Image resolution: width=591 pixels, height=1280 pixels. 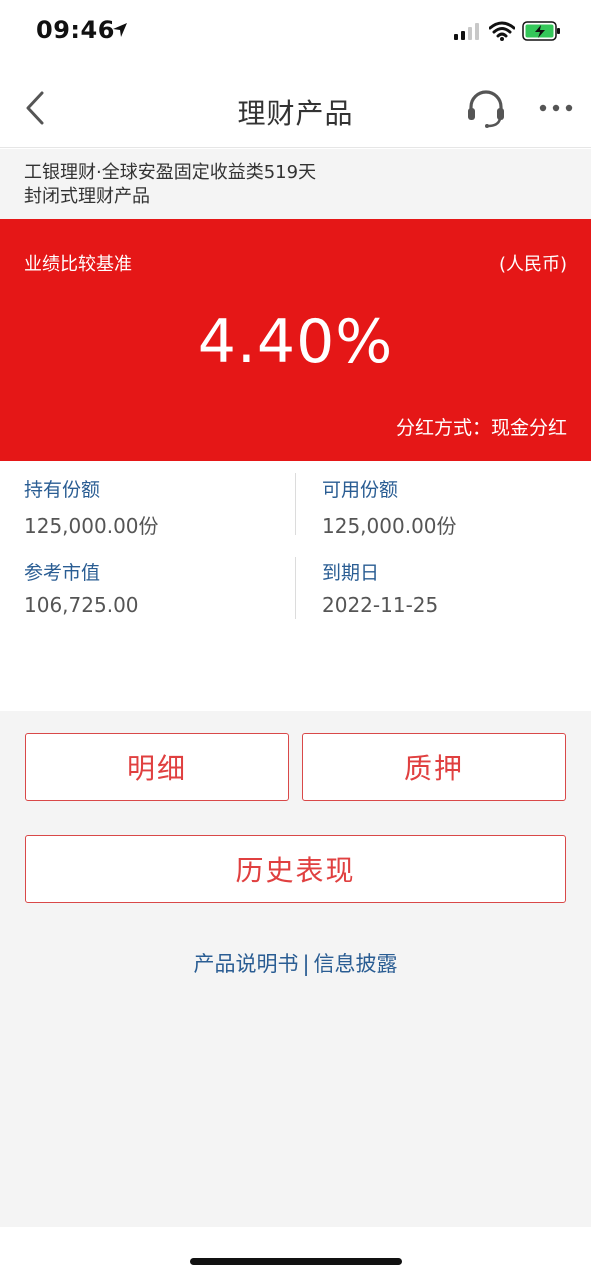 I want to click on pledge-button: 质押, so click(x=434, y=767).